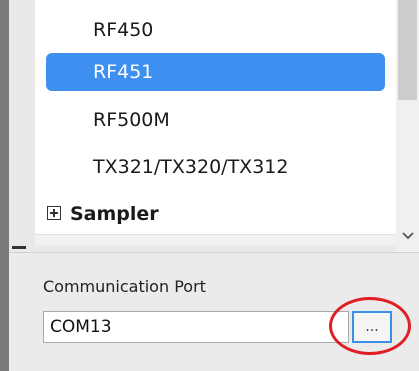 This screenshot has width=419, height=371. What do you see at coordinates (215, 120) in the screenshot?
I see `device-item-rf500m: RF500M` at bounding box center [215, 120].